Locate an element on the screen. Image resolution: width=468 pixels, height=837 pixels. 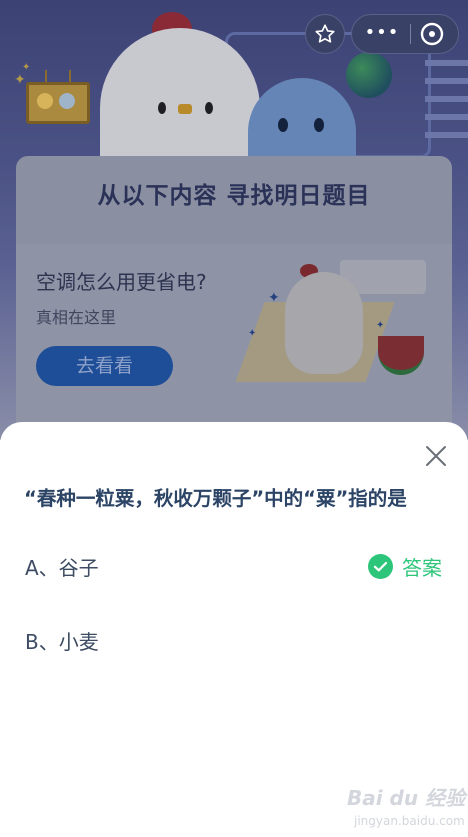
chicken-fanning-illustration is located at coordinates (324, 323).